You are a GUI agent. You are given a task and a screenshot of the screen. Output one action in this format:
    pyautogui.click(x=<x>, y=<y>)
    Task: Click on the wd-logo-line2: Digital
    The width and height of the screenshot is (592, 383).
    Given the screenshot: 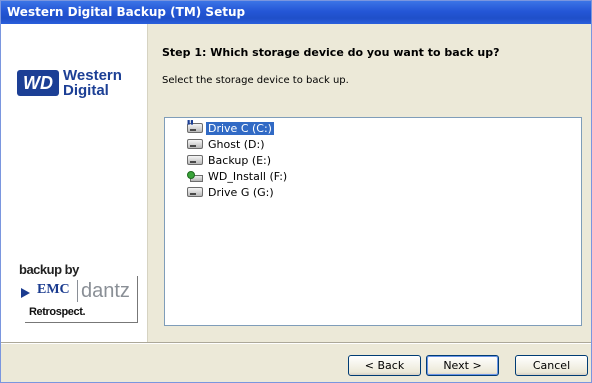 What is the action you would take?
    pyautogui.click(x=86, y=90)
    